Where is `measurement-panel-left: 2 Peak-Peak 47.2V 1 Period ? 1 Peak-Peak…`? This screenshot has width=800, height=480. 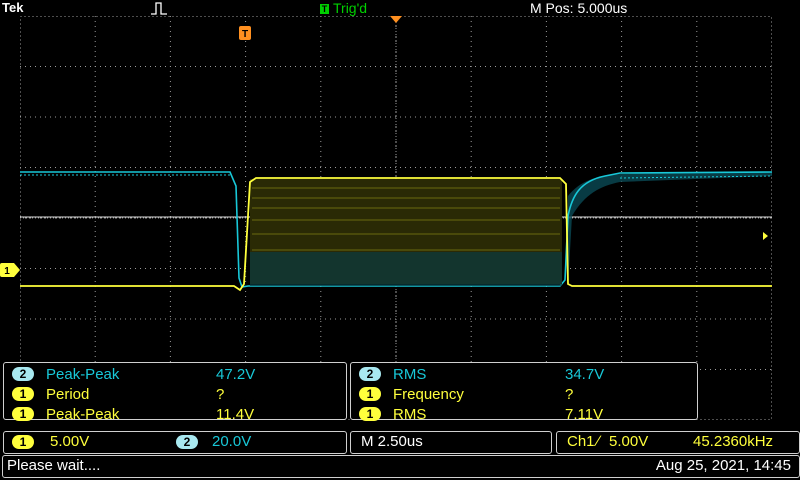
measurement-panel-left: 2 Peak-Peak 47.2V 1 Period ? 1 Peak-Peak… is located at coordinates (175, 392).